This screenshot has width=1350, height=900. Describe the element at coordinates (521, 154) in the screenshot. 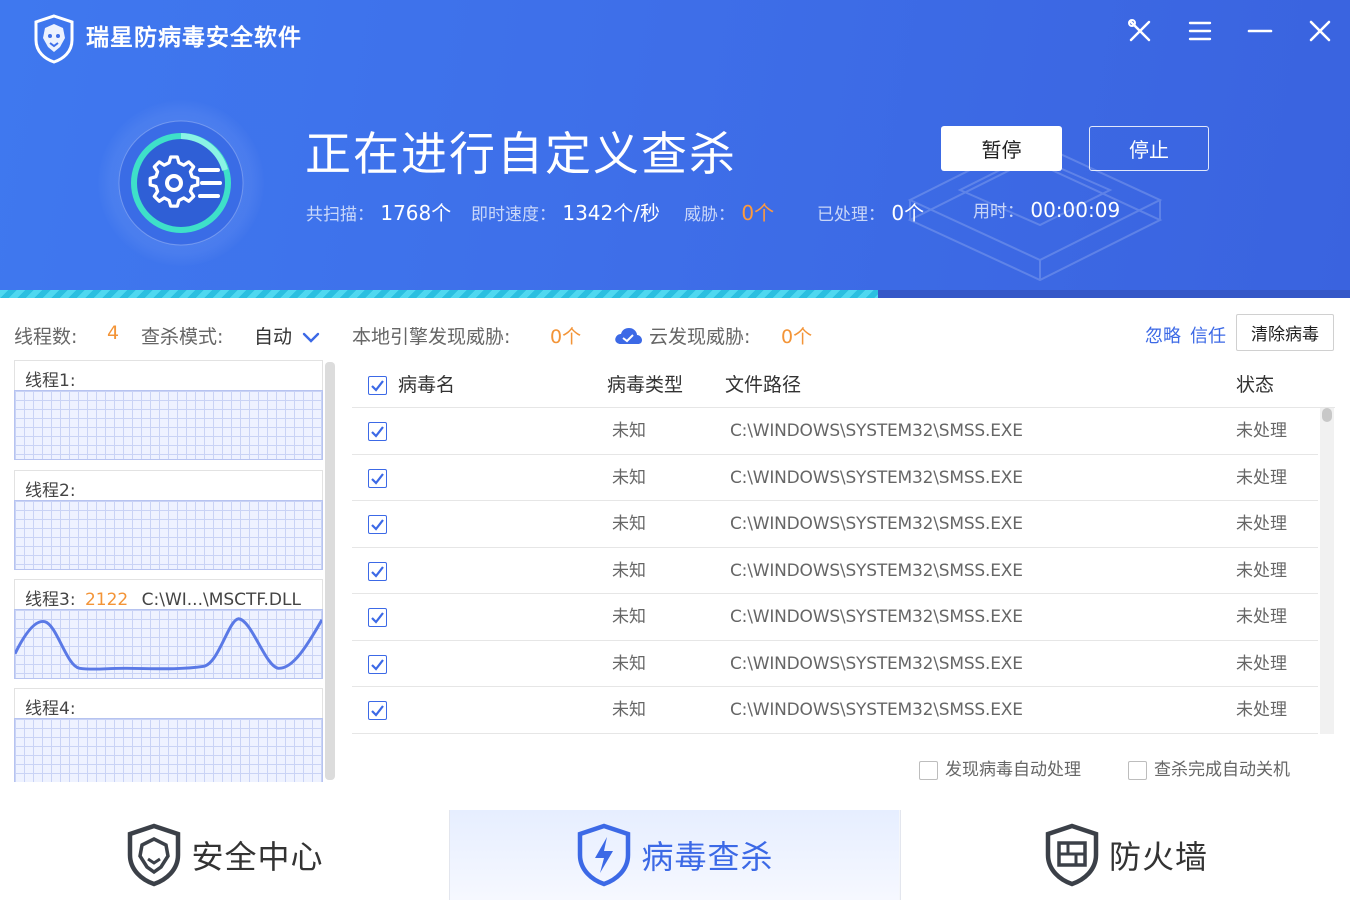

I see `scan-title: 正在进行自定义查杀` at that location.